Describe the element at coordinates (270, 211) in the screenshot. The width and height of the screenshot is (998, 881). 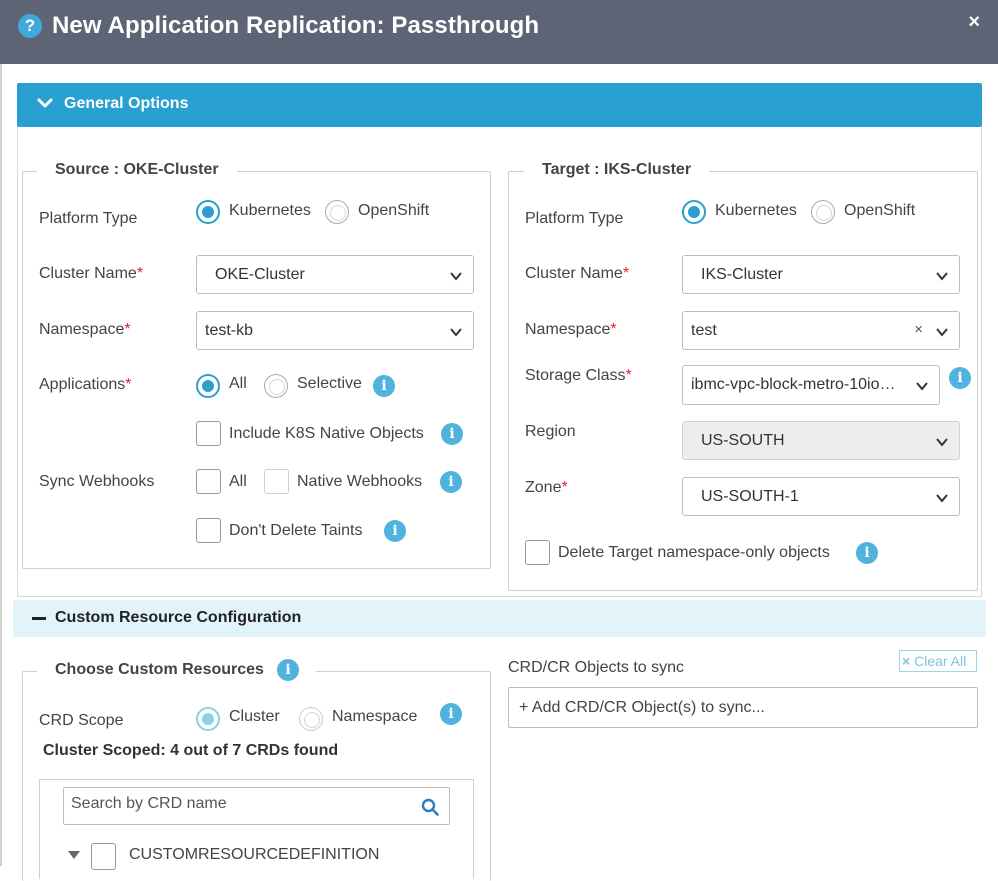
I see `source-platform-kubernetes-label: Kubernetes` at that location.